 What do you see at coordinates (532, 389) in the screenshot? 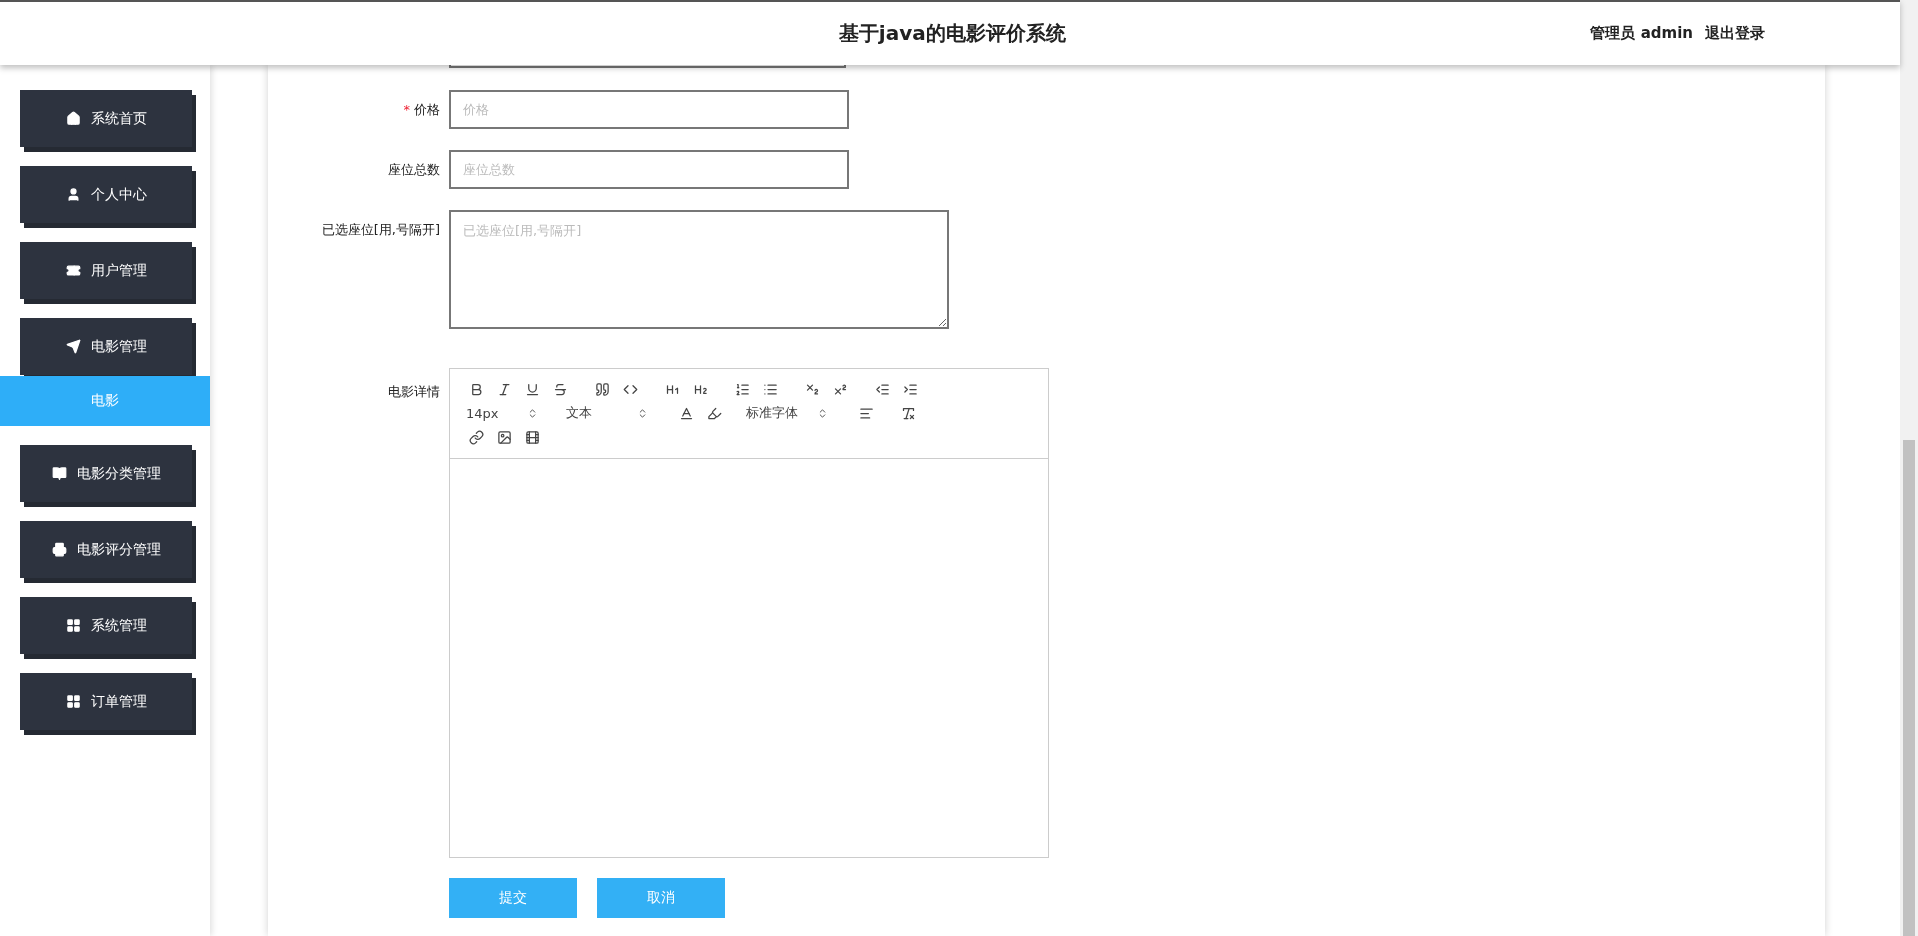
I see `underline-icon` at bounding box center [532, 389].